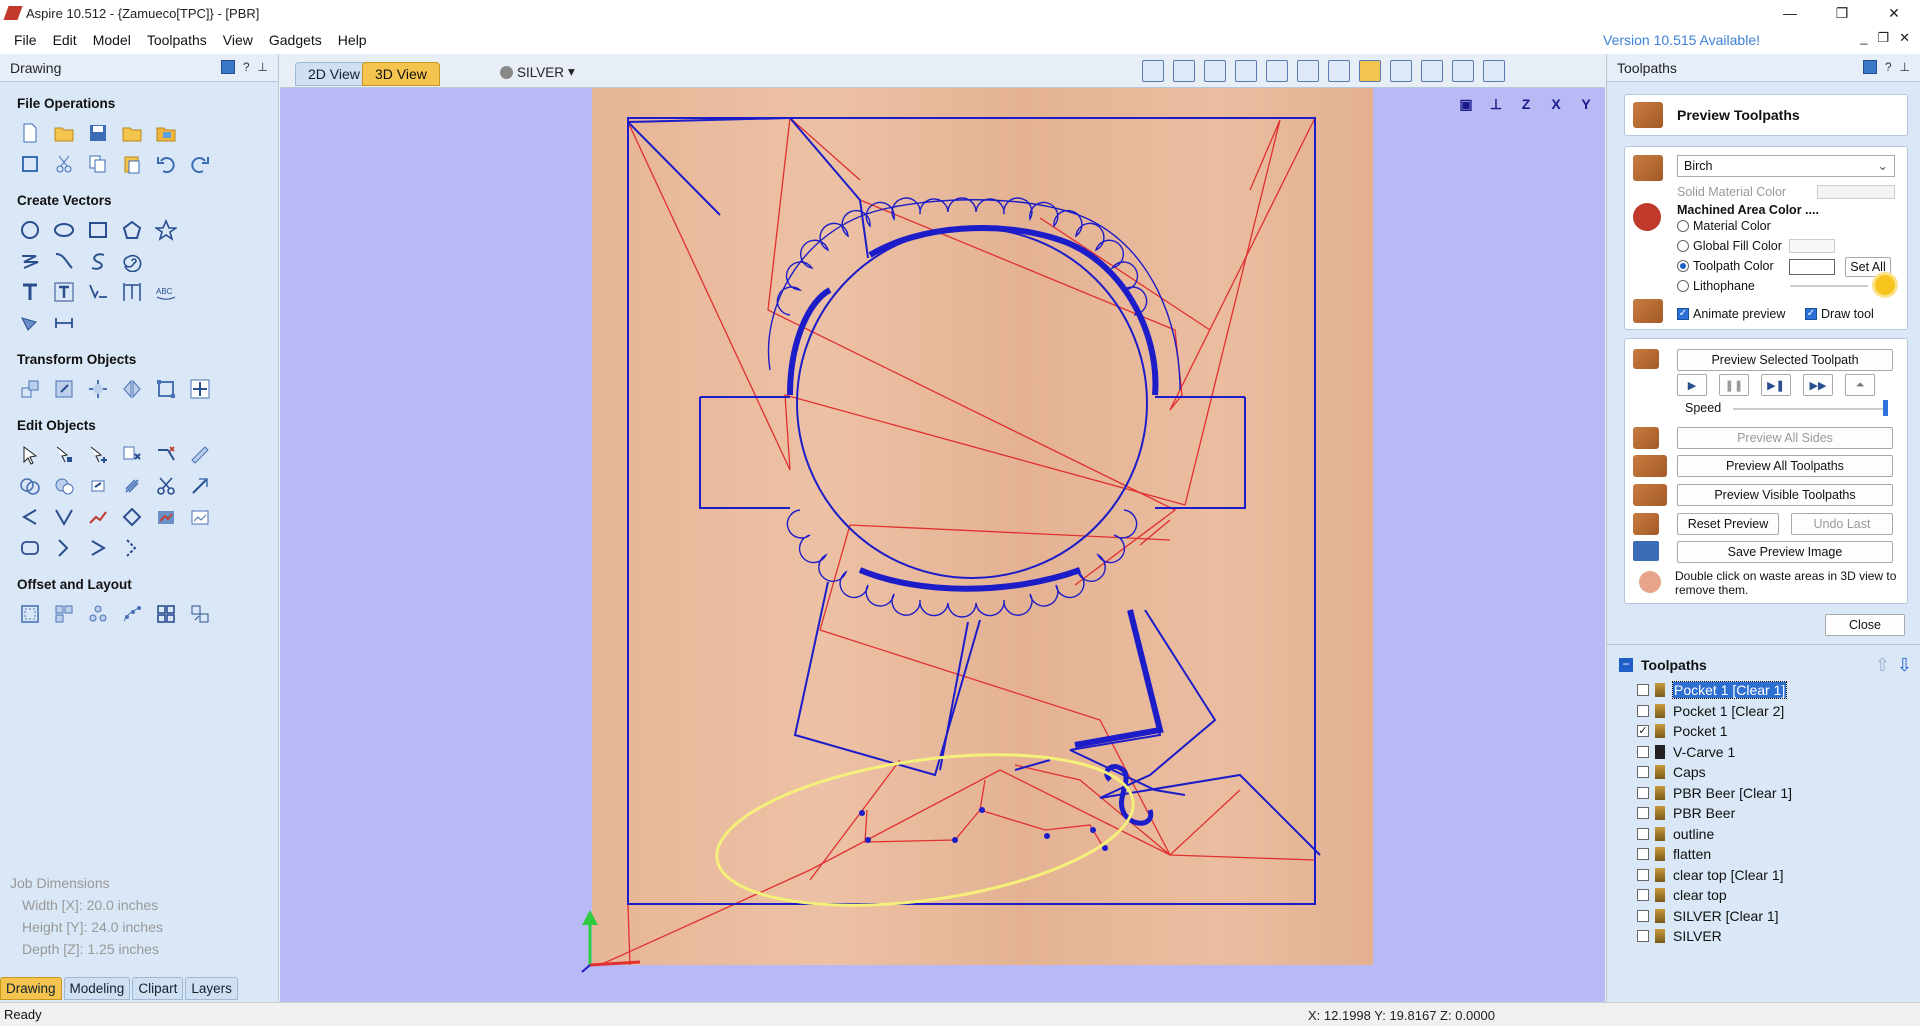  I want to click on toolpath-color-dropdown, so click(1812, 267).